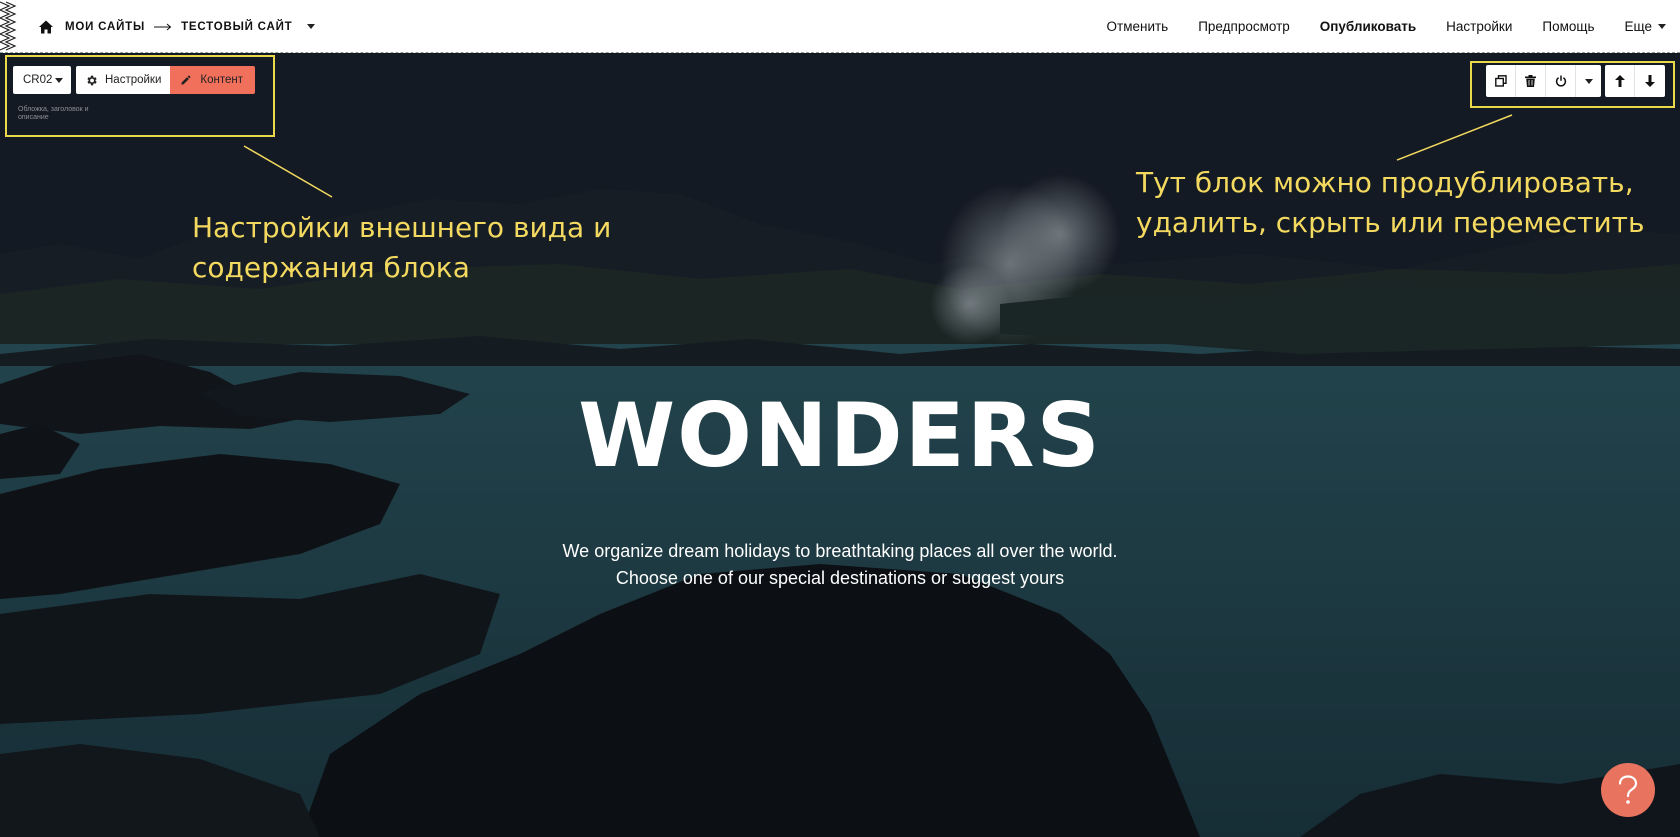 This screenshot has height=837, width=1680. Describe the element at coordinates (186, 80) in the screenshot. I see `pencil-icon` at that location.